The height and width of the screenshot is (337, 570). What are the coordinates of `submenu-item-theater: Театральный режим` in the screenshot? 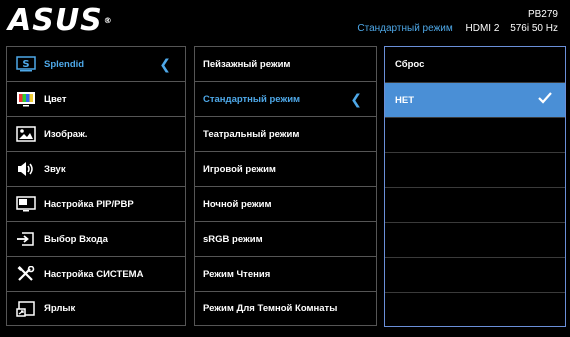 It's located at (285, 133).